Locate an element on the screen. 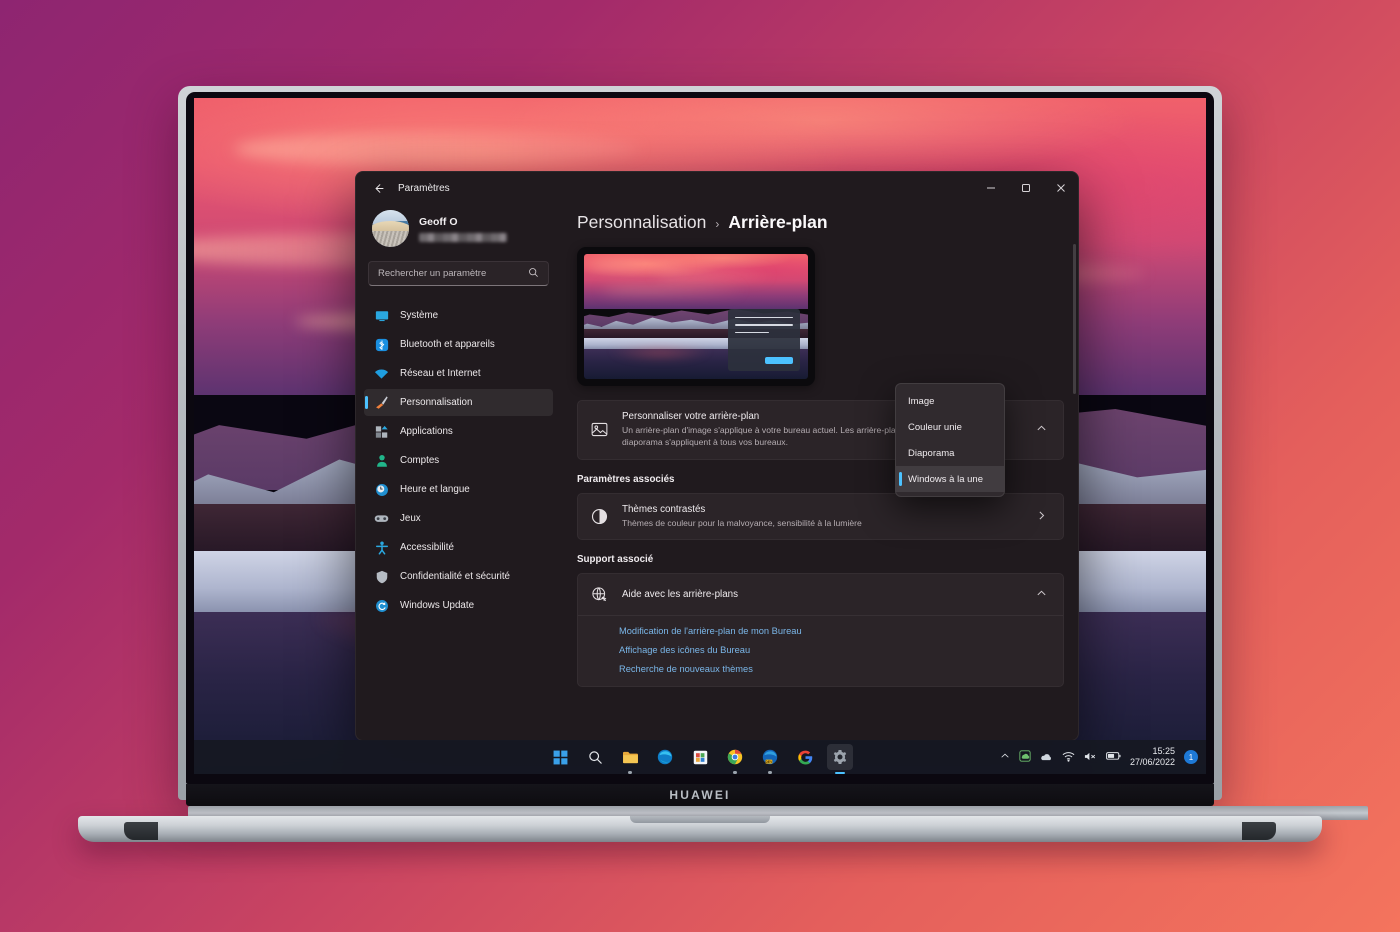  avatar is located at coordinates (390, 228).